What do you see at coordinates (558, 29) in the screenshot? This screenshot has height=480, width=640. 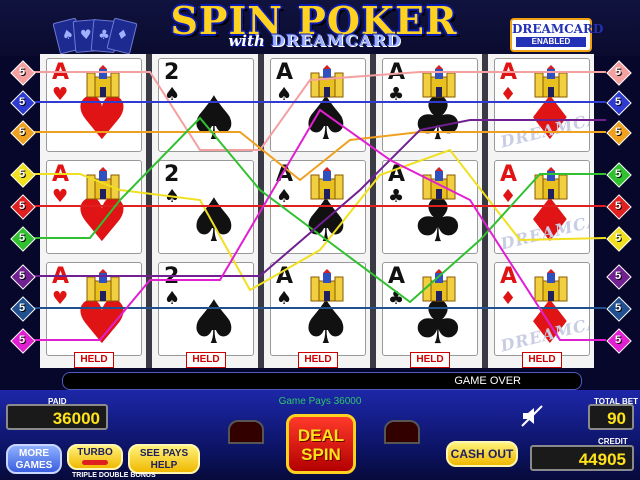 I see `badge-title: DREAMCARD` at bounding box center [558, 29].